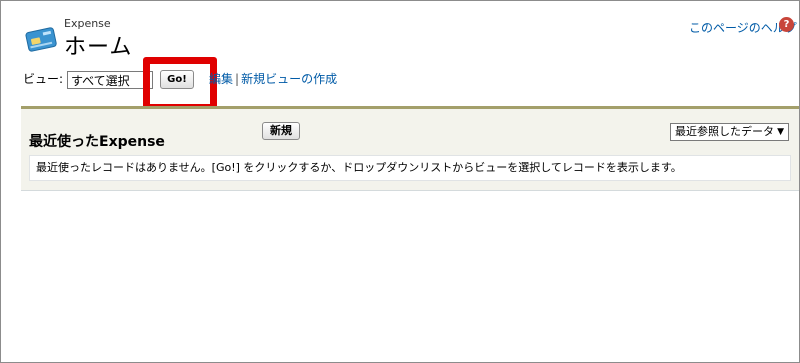 The height and width of the screenshot is (363, 800). I want to click on view-label: ビュー:, so click(43, 79).